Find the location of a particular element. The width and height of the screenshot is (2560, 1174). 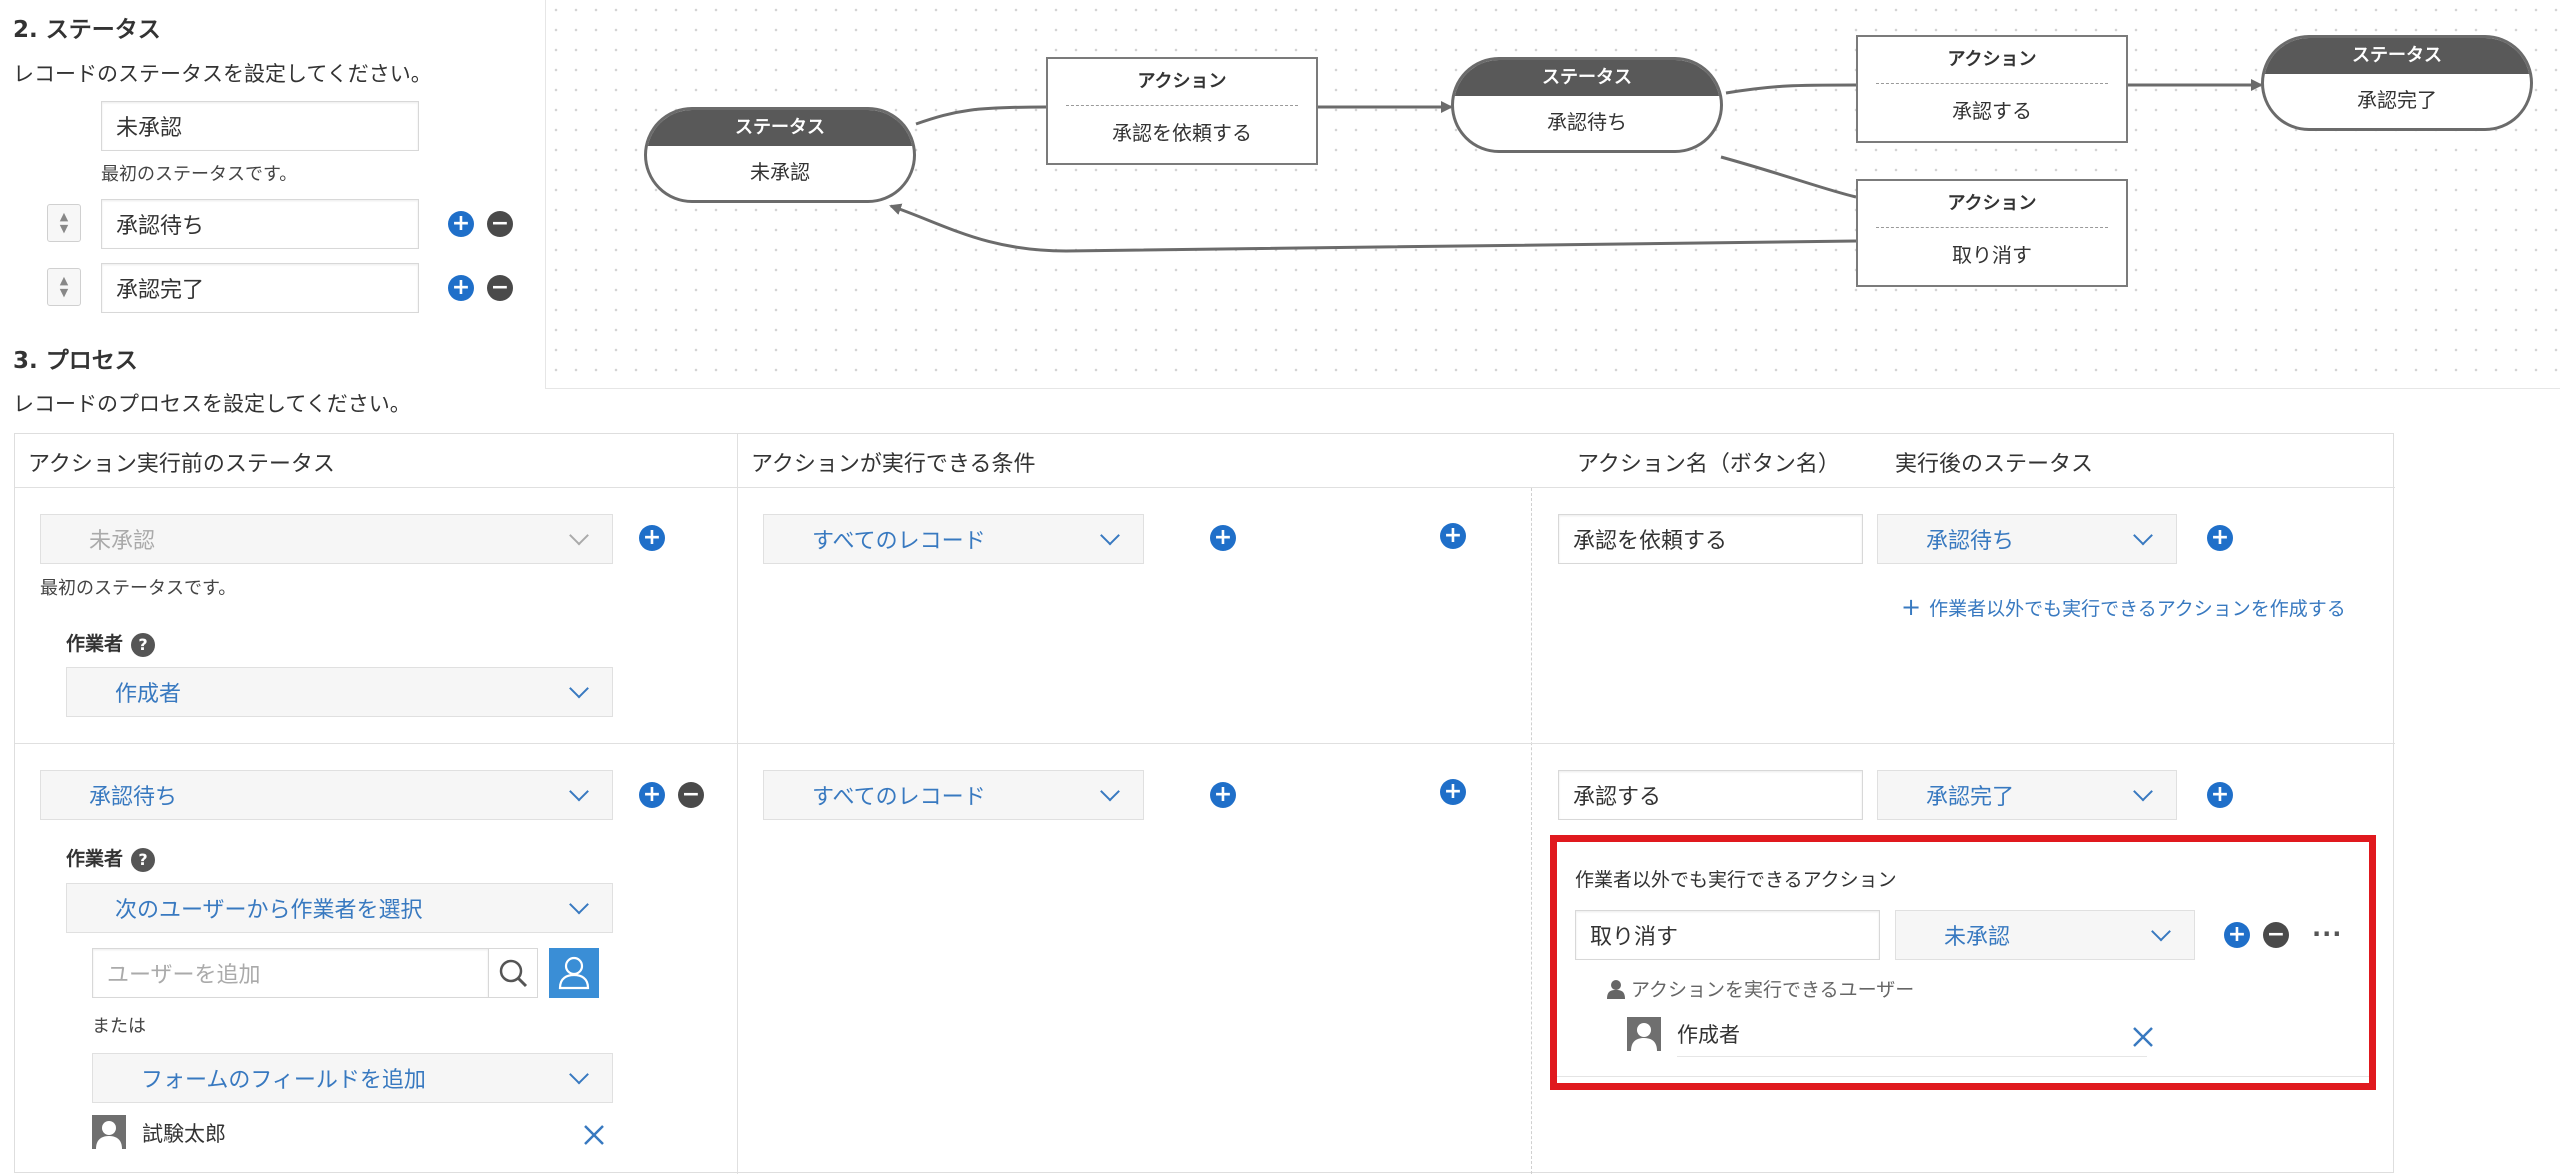

other-action-title: 作業者以外でも実行できるアクション is located at coordinates (1736, 880).